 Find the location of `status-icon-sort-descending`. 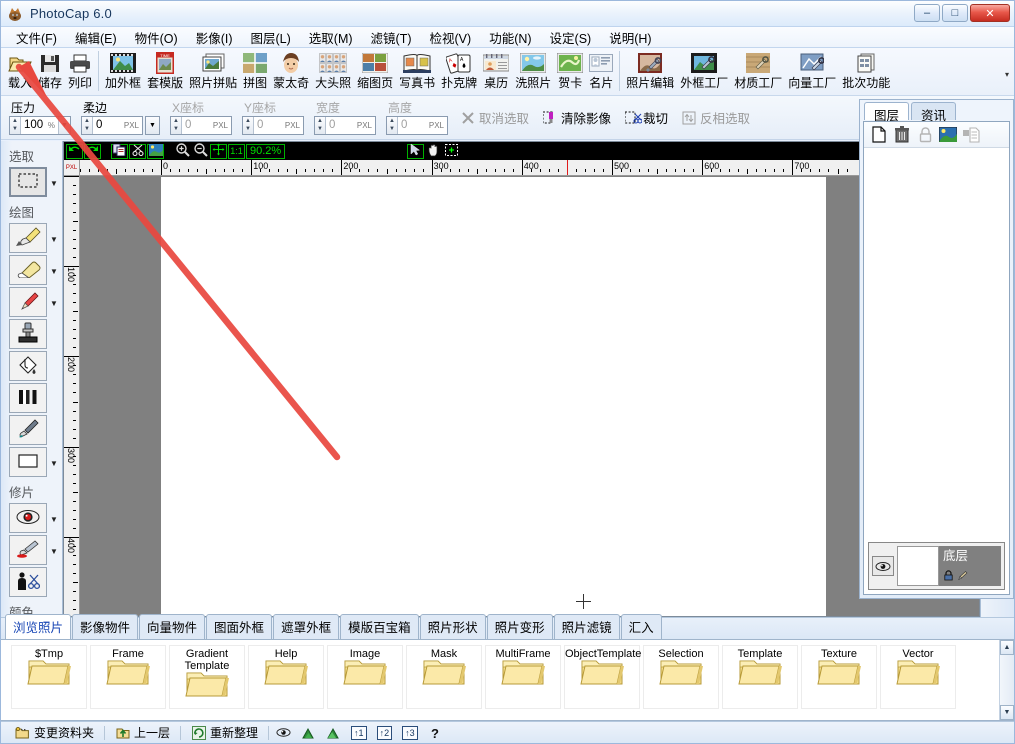

status-icon-sort-descending is located at coordinates (333, 732).